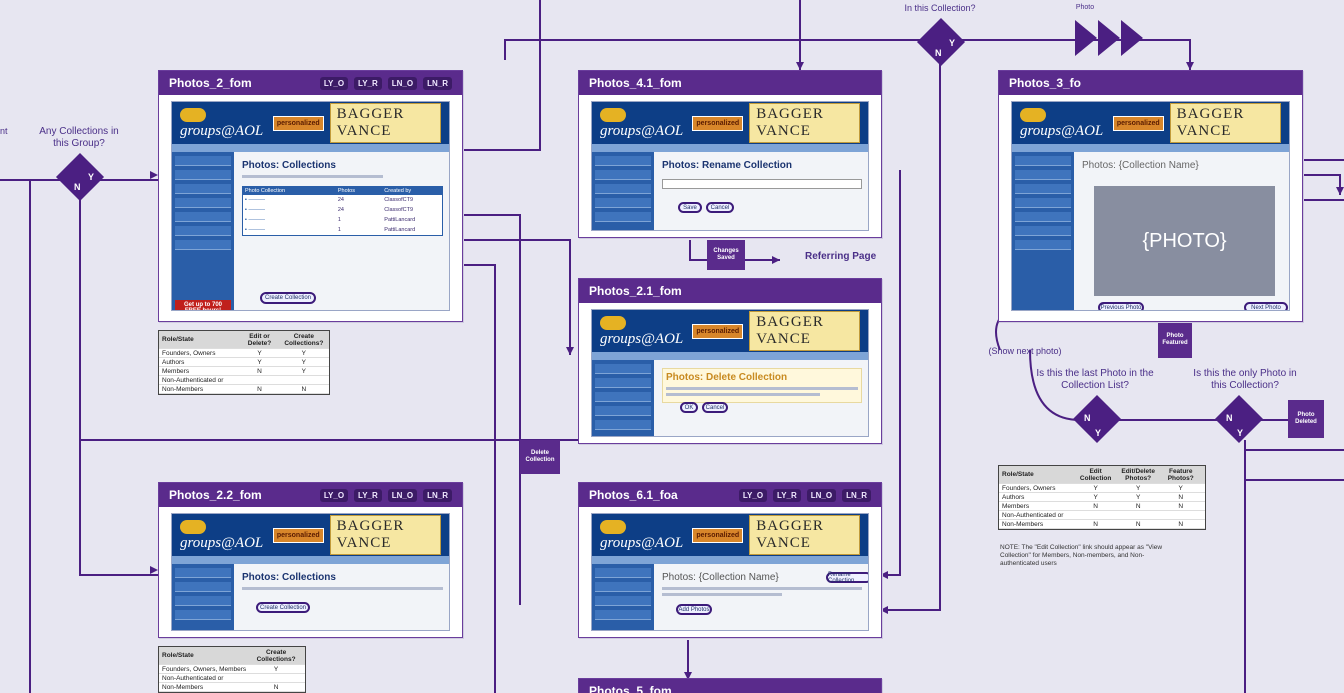 The image size is (1344, 693). I want to click on table-row: Founders, Owners Y Y Y, so click(1102, 488).